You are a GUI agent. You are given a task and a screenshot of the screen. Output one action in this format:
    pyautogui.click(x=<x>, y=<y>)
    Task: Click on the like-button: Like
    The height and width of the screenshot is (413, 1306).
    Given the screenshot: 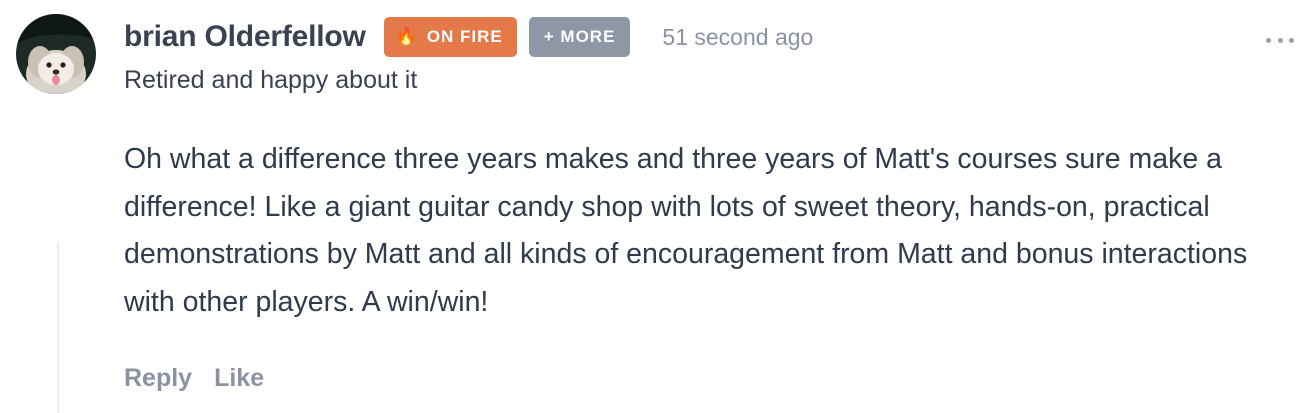 What is the action you would take?
    pyautogui.click(x=239, y=378)
    